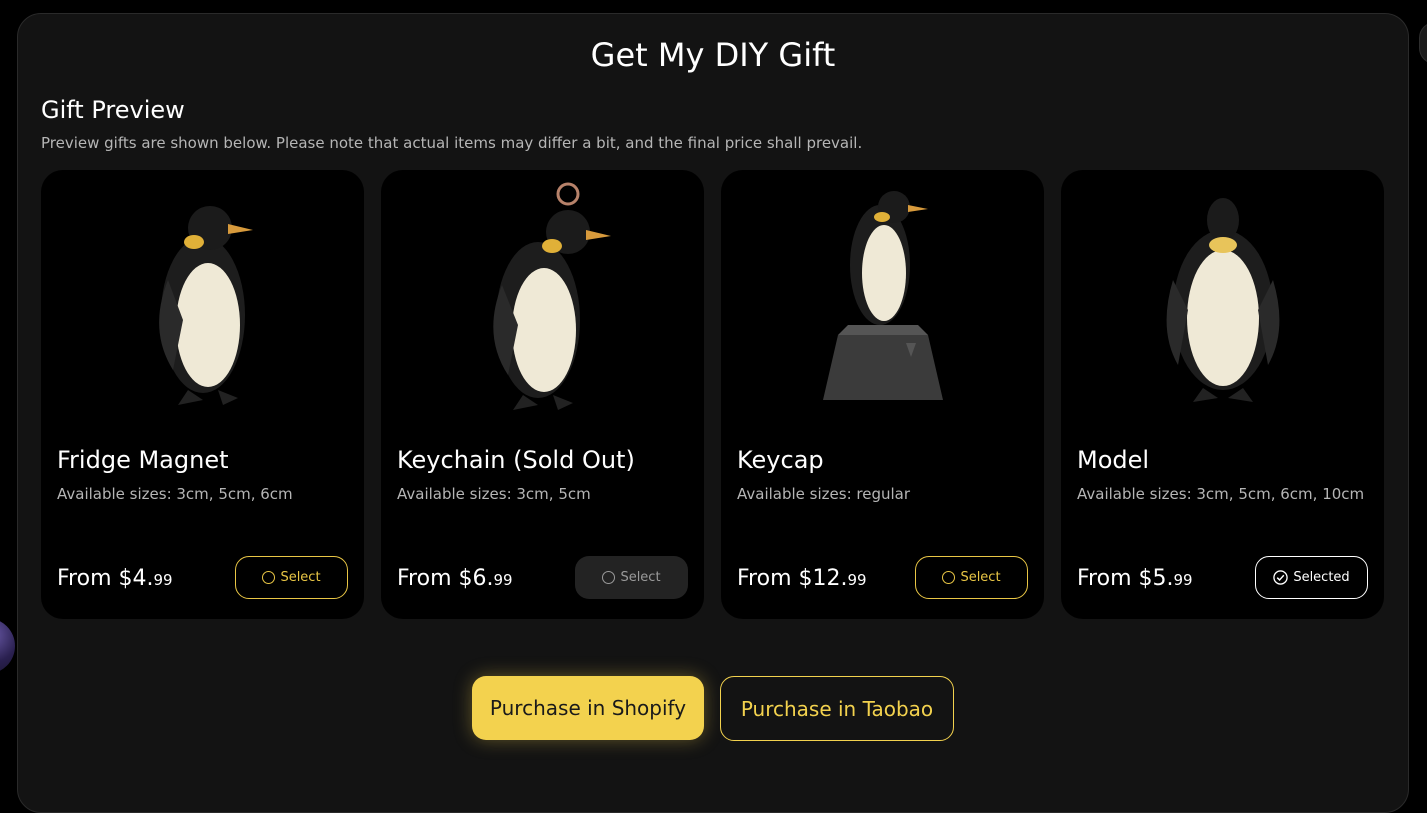 This screenshot has height=813, width=1427. What do you see at coordinates (1125, 578) in the screenshot?
I see `price-main: From $5.` at bounding box center [1125, 578].